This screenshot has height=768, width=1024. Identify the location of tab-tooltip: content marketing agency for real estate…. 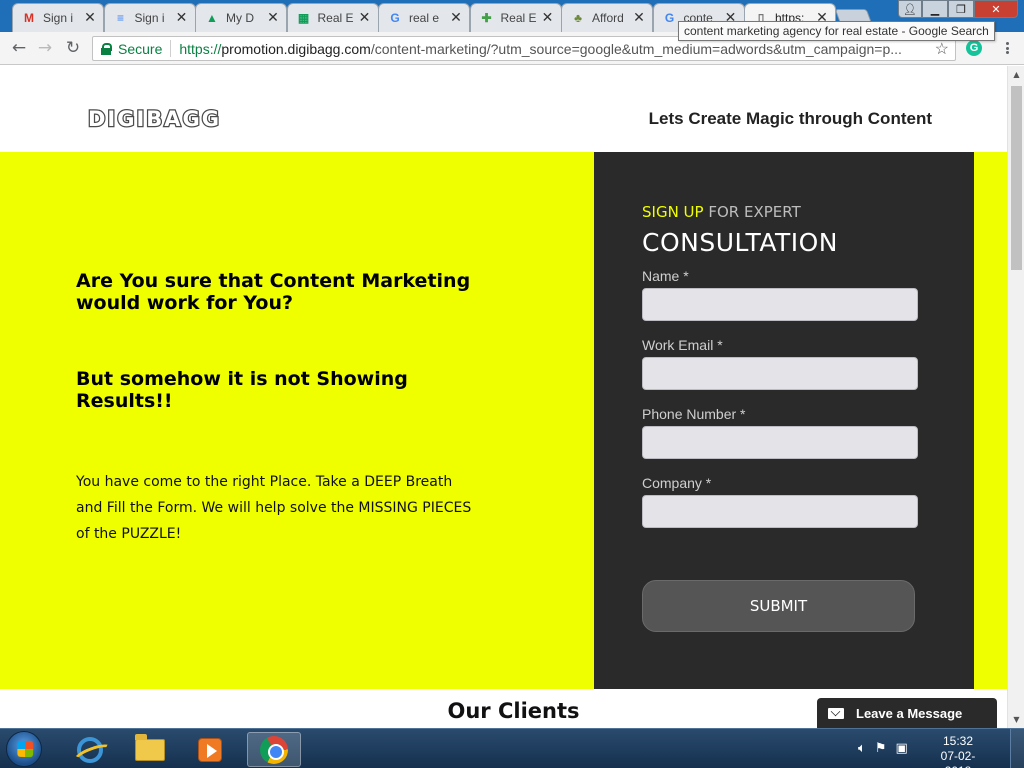
(836, 31).